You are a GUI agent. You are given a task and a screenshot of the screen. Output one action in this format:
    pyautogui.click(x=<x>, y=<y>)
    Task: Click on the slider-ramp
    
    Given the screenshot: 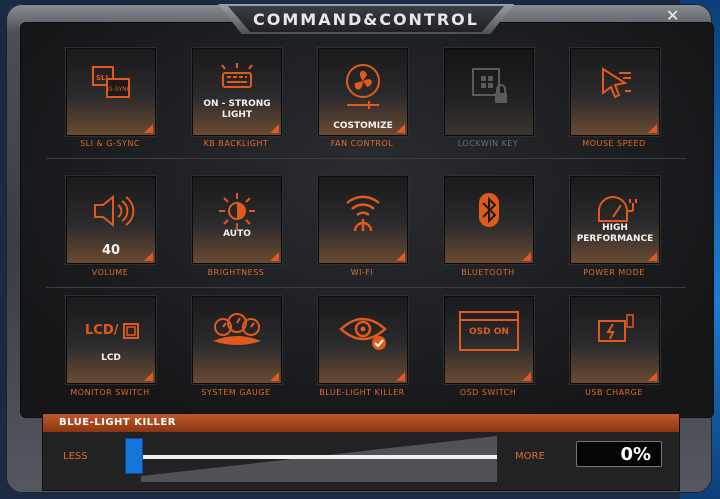 What is the action you would take?
    pyautogui.click(x=319, y=459)
    